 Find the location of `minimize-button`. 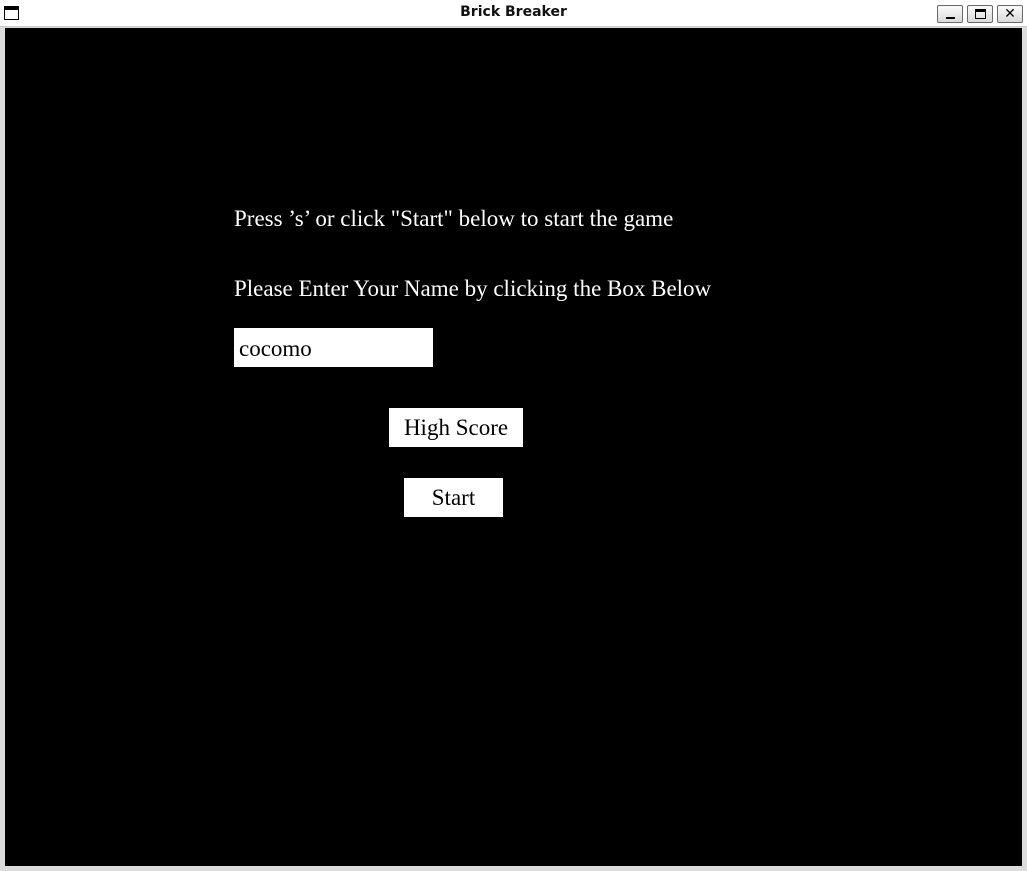

minimize-button is located at coordinates (950, 14).